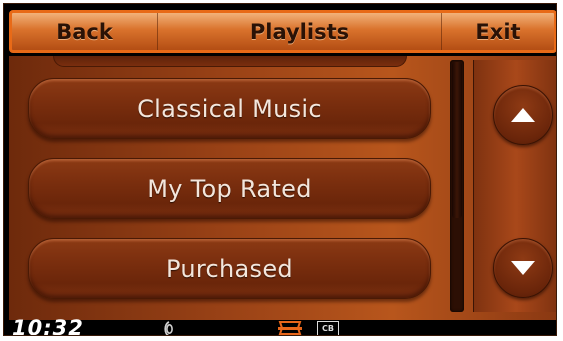 The image size is (563, 341). I want to click on cb-radio-indicator: CB, so click(328, 328).